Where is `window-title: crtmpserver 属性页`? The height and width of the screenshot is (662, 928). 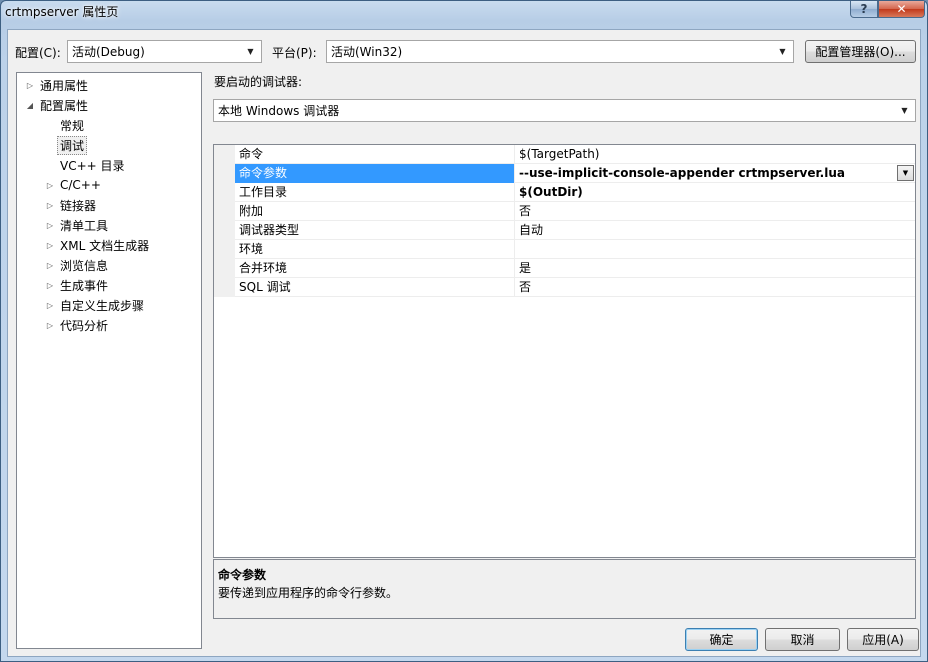 window-title: crtmpserver 属性页 is located at coordinates (62, 12).